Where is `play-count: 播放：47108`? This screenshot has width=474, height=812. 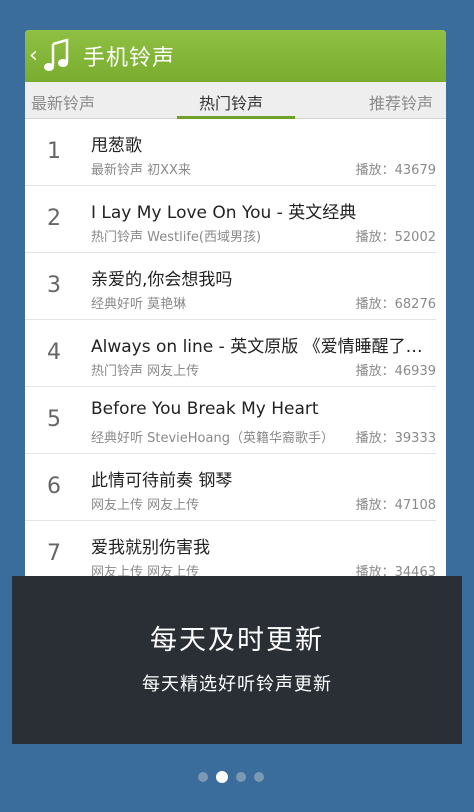
play-count: 播放：47108 is located at coordinates (395, 505).